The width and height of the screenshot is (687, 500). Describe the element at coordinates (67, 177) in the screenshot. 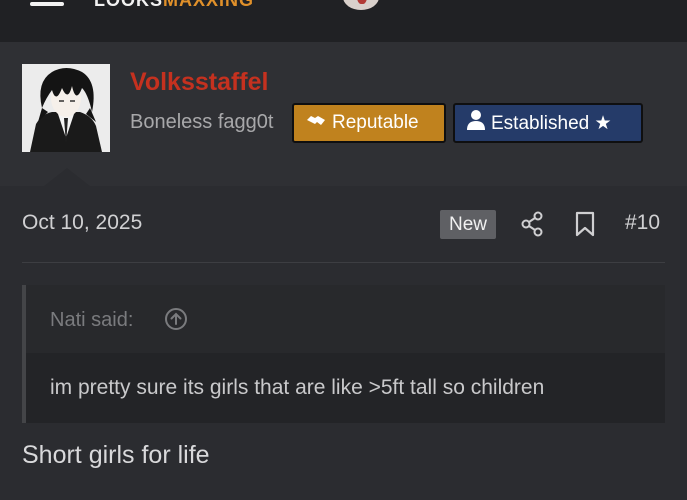

I see `avatar-pointer` at that location.